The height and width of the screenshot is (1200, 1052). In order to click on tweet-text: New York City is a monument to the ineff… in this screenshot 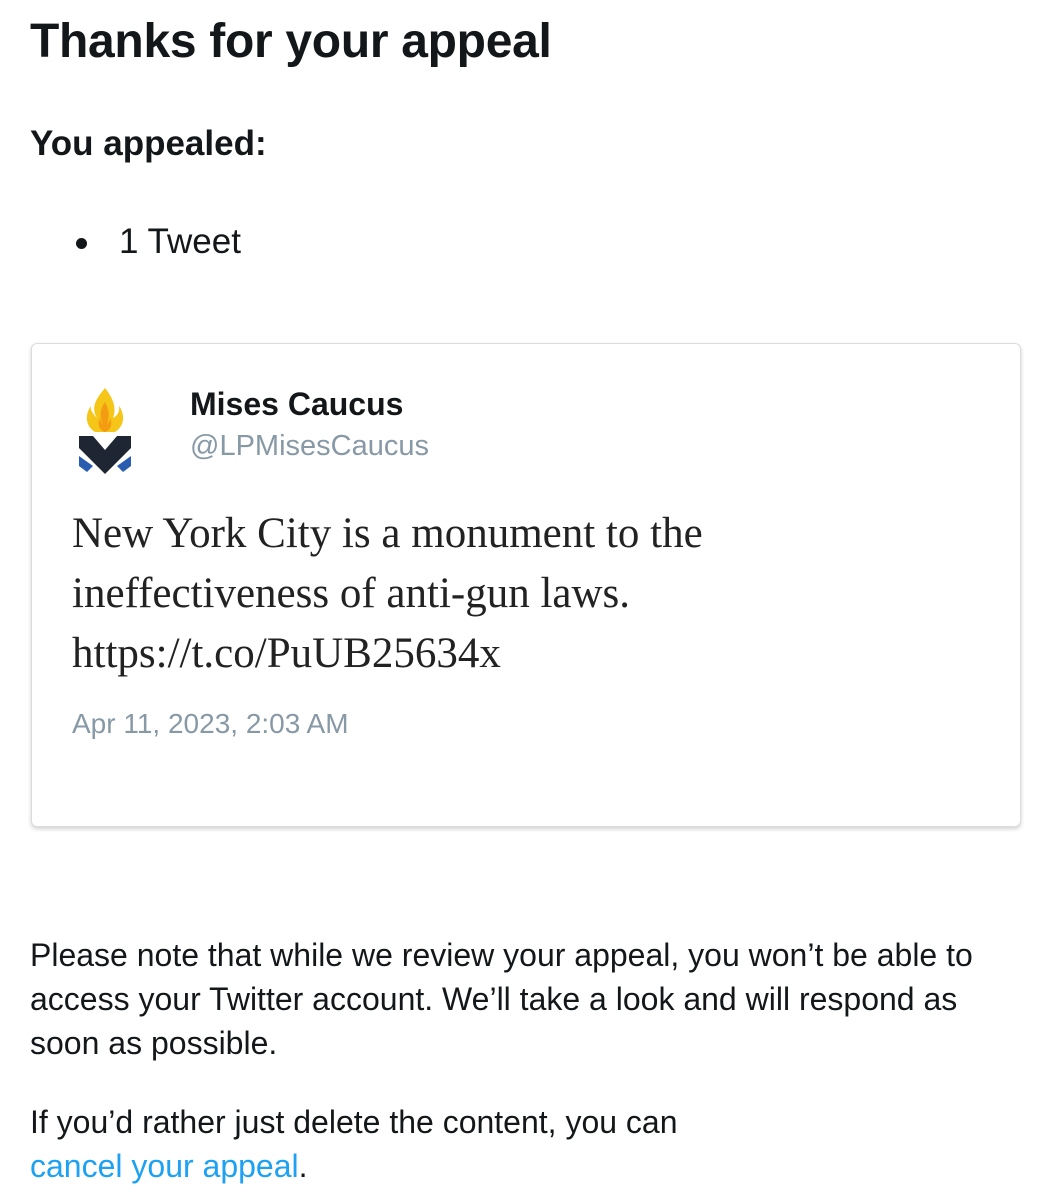, I will do `click(532, 594)`.